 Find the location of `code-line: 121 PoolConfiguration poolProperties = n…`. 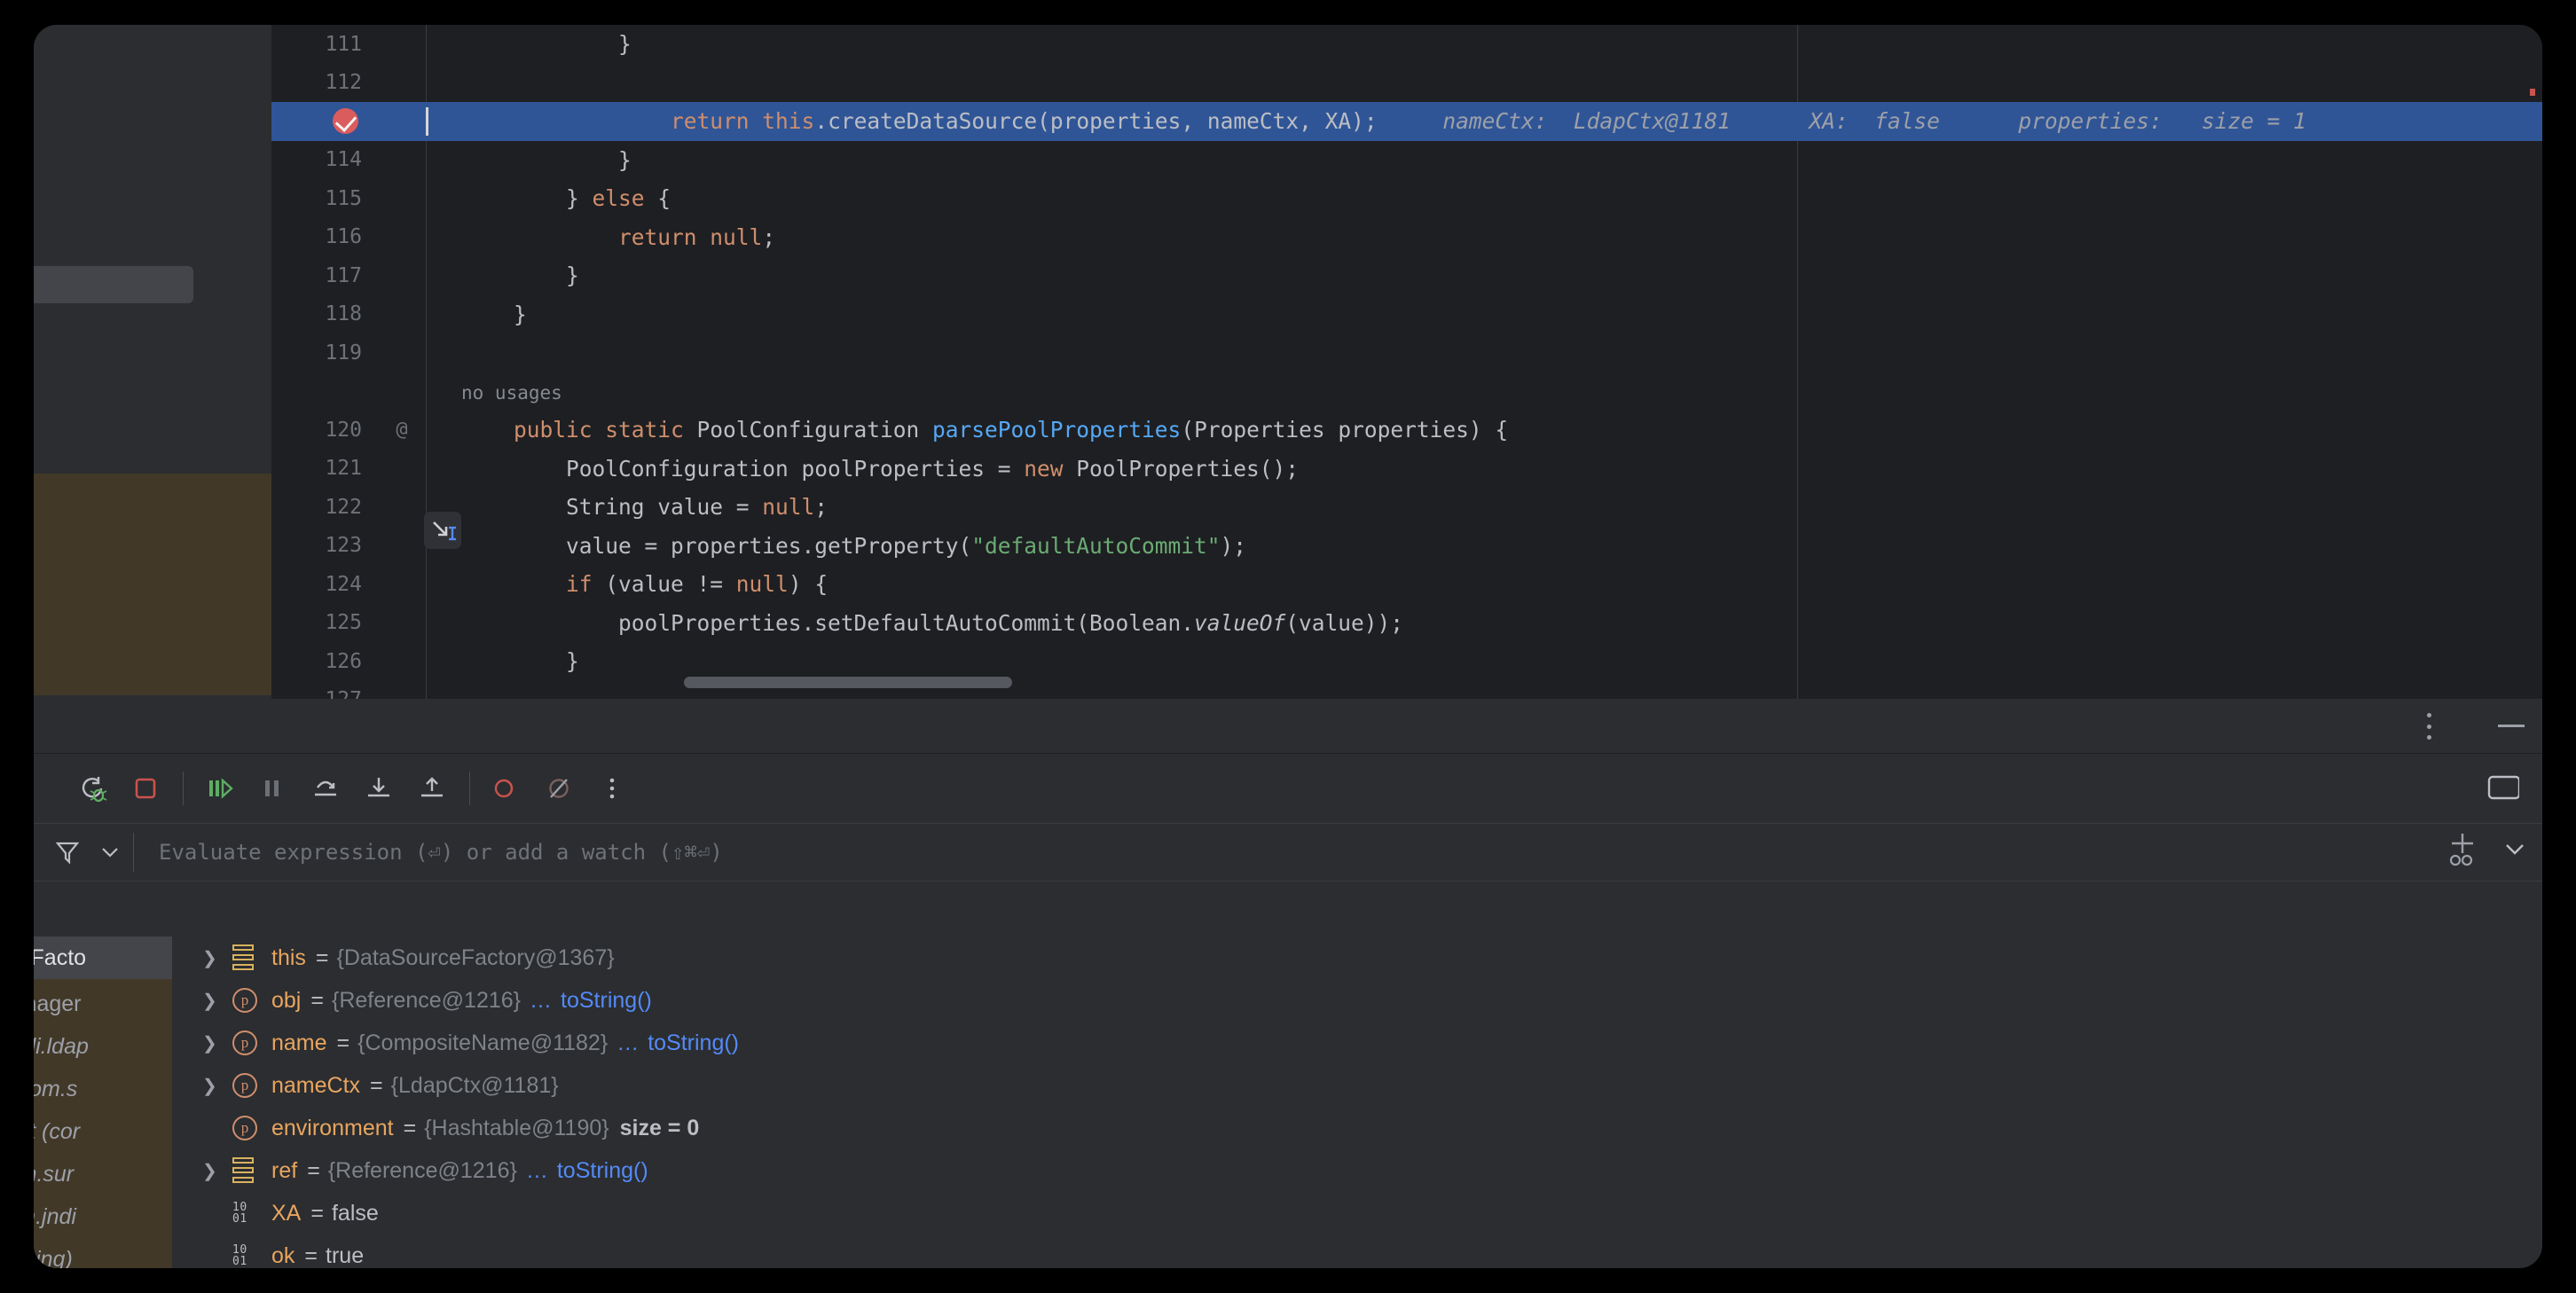

code-line: 121 PoolConfiguration poolProperties = n… is located at coordinates (1406, 469).